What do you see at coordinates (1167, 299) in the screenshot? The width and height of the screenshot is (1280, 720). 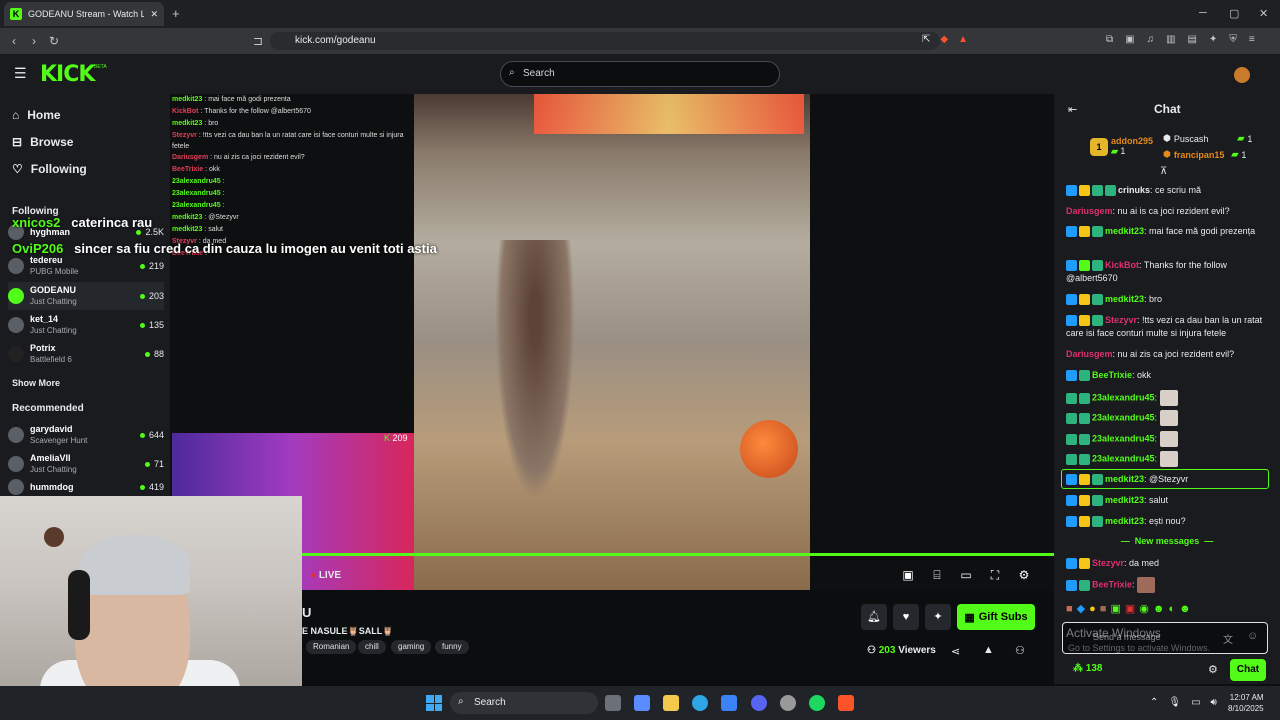 I see `chat-message: medkit23: bro` at bounding box center [1167, 299].